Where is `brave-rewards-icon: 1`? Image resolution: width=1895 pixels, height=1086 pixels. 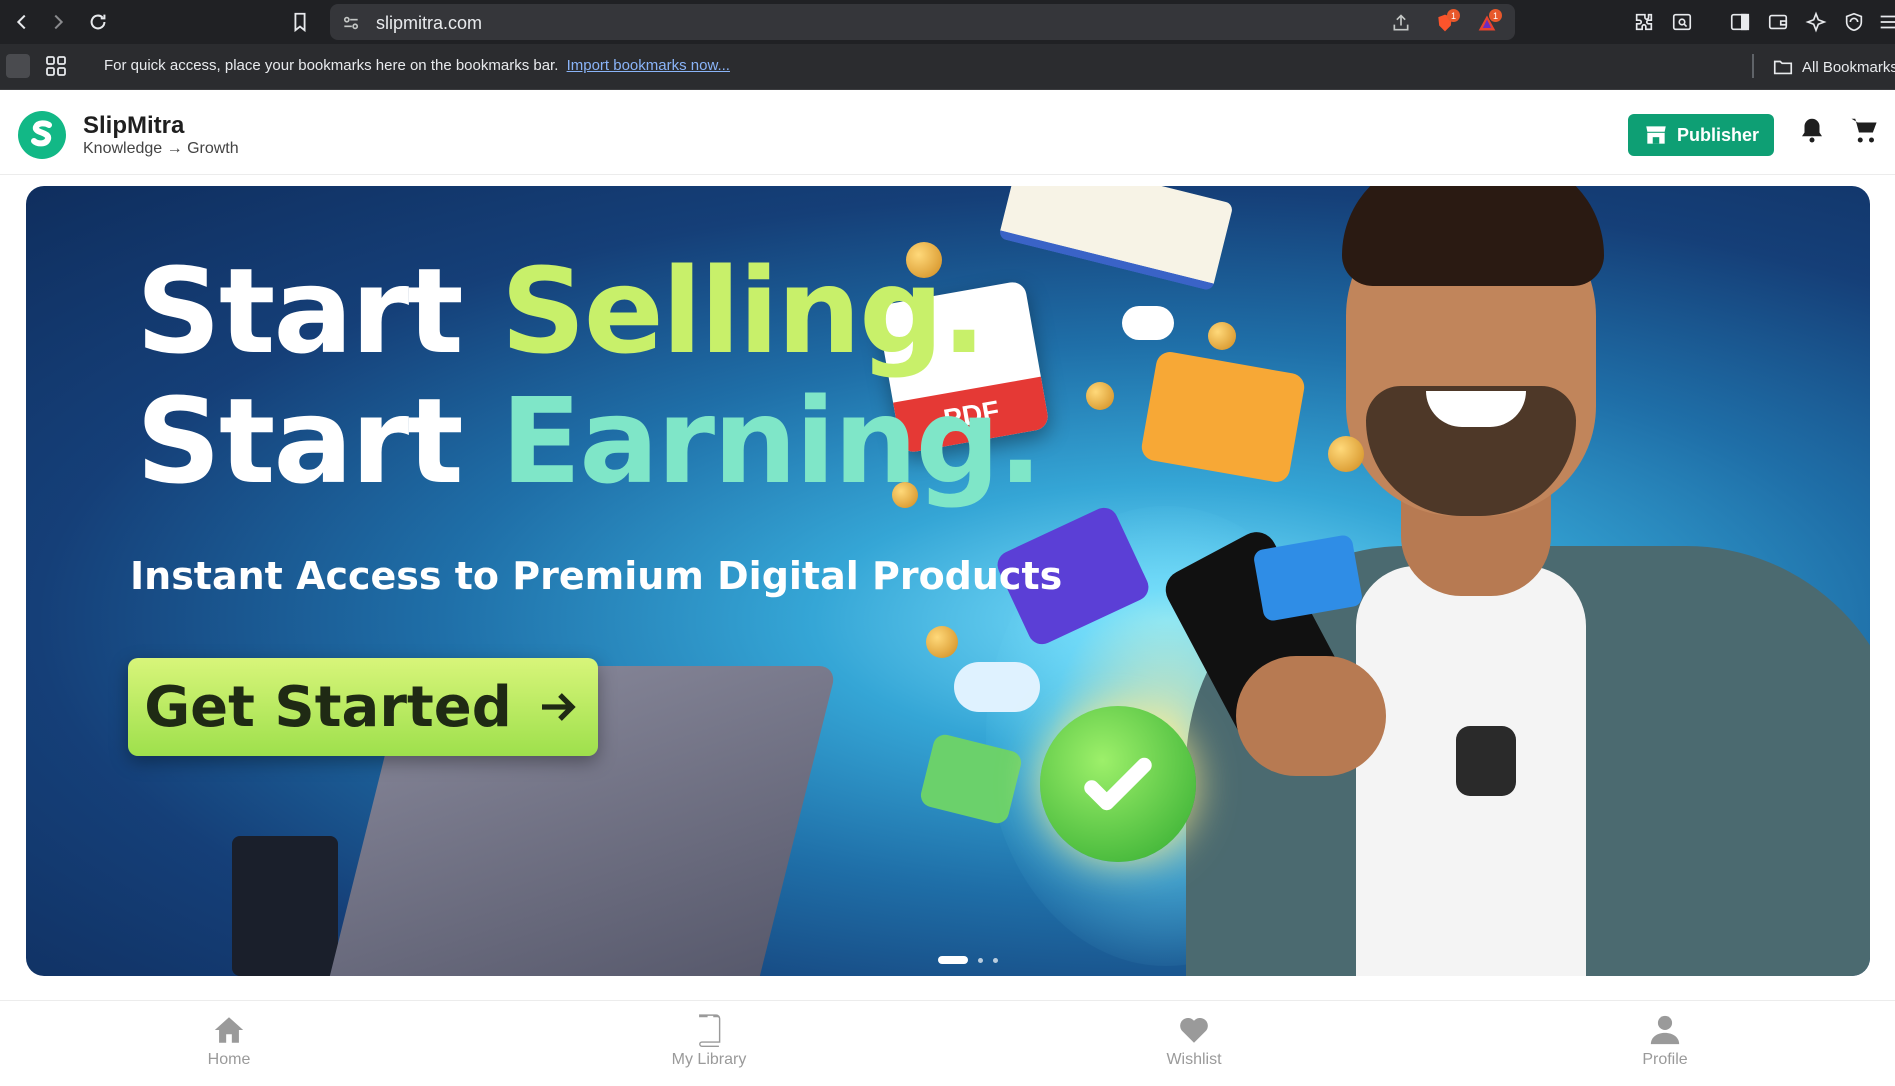
brave-rewards-icon: 1 is located at coordinates (1489, 21).